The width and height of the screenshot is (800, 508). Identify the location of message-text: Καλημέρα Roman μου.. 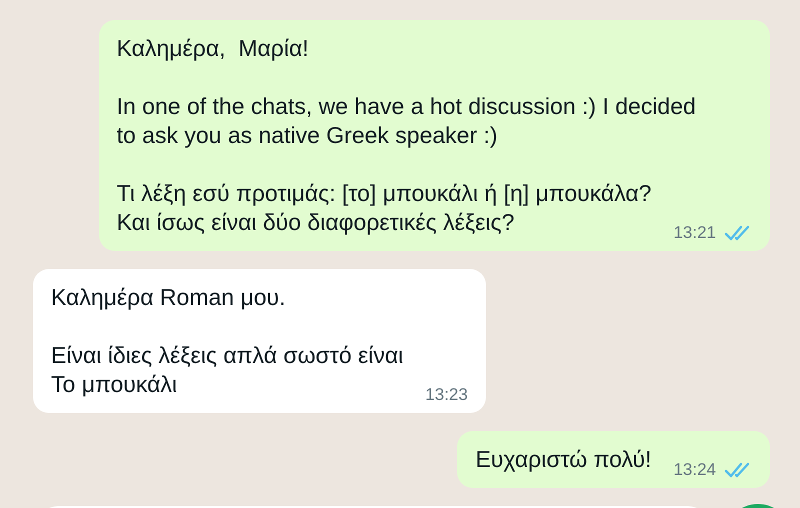
(168, 297).